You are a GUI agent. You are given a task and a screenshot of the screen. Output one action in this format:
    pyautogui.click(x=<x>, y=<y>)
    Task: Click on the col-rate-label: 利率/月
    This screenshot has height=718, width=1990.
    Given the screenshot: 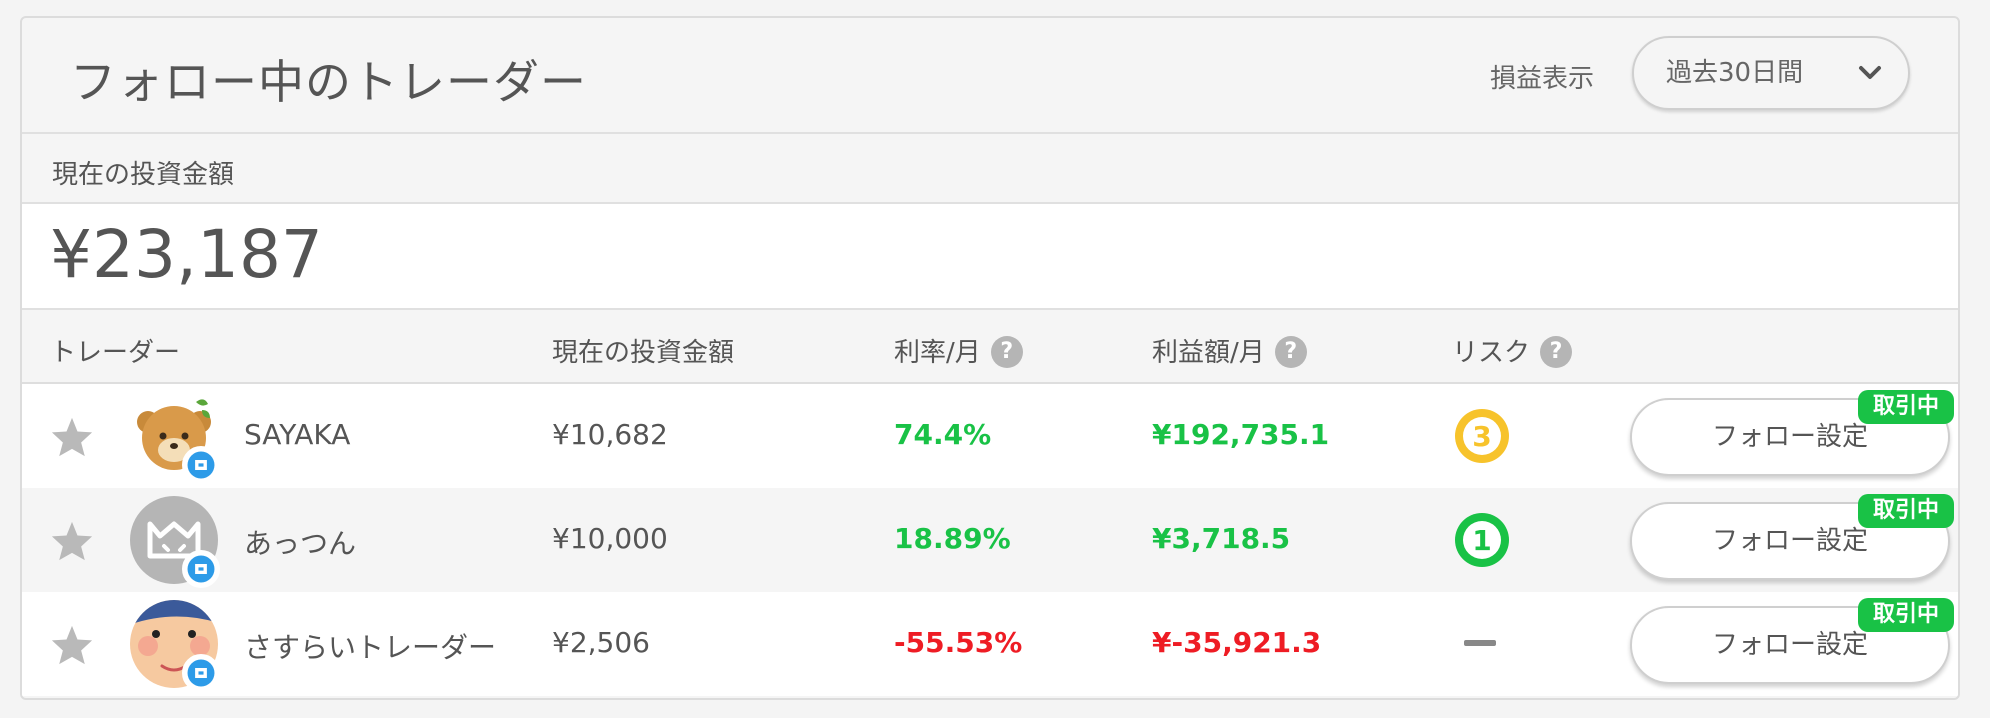 What is the action you would take?
    pyautogui.click(x=937, y=353)
    